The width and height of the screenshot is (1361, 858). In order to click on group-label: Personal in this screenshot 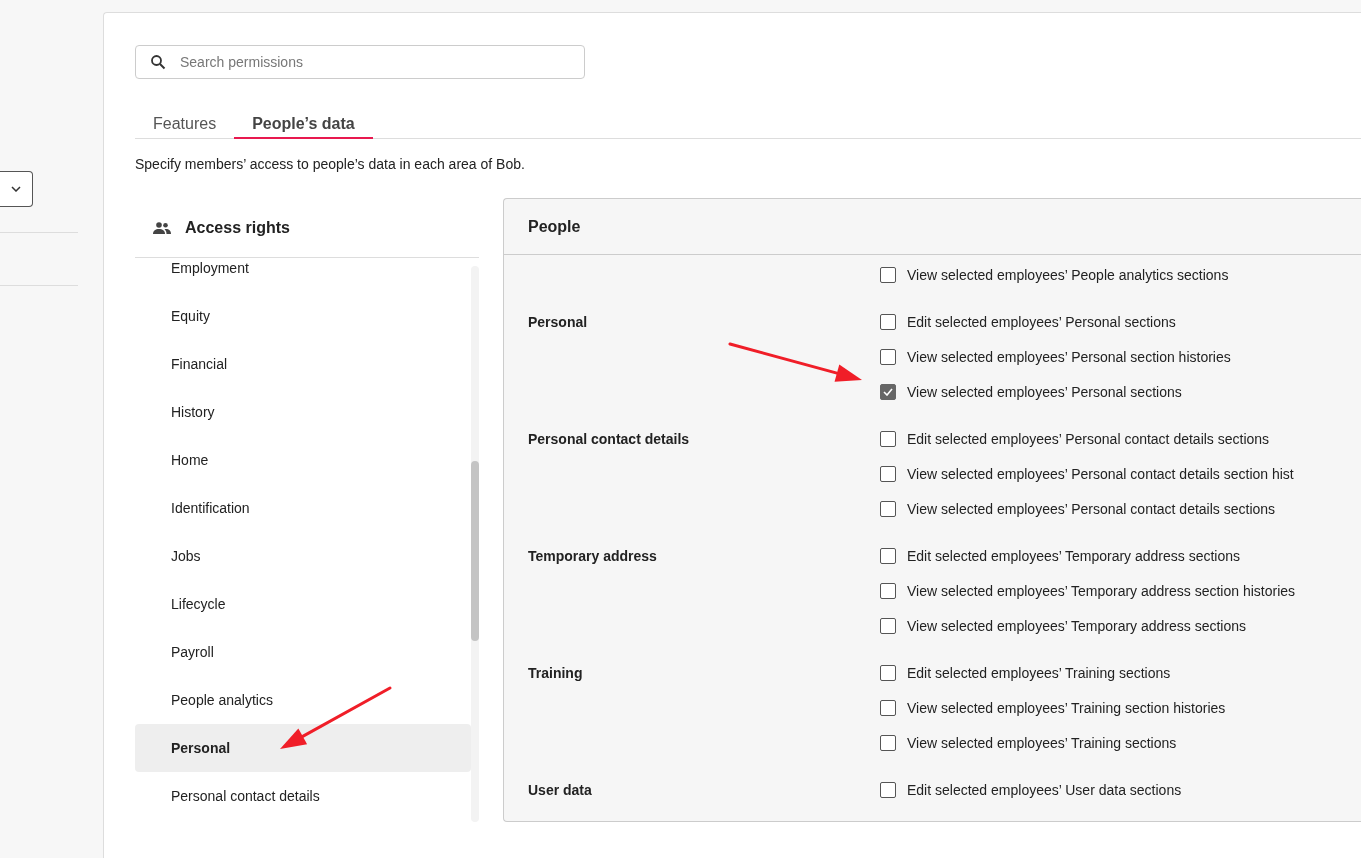, I will do `click(558, 322)`.